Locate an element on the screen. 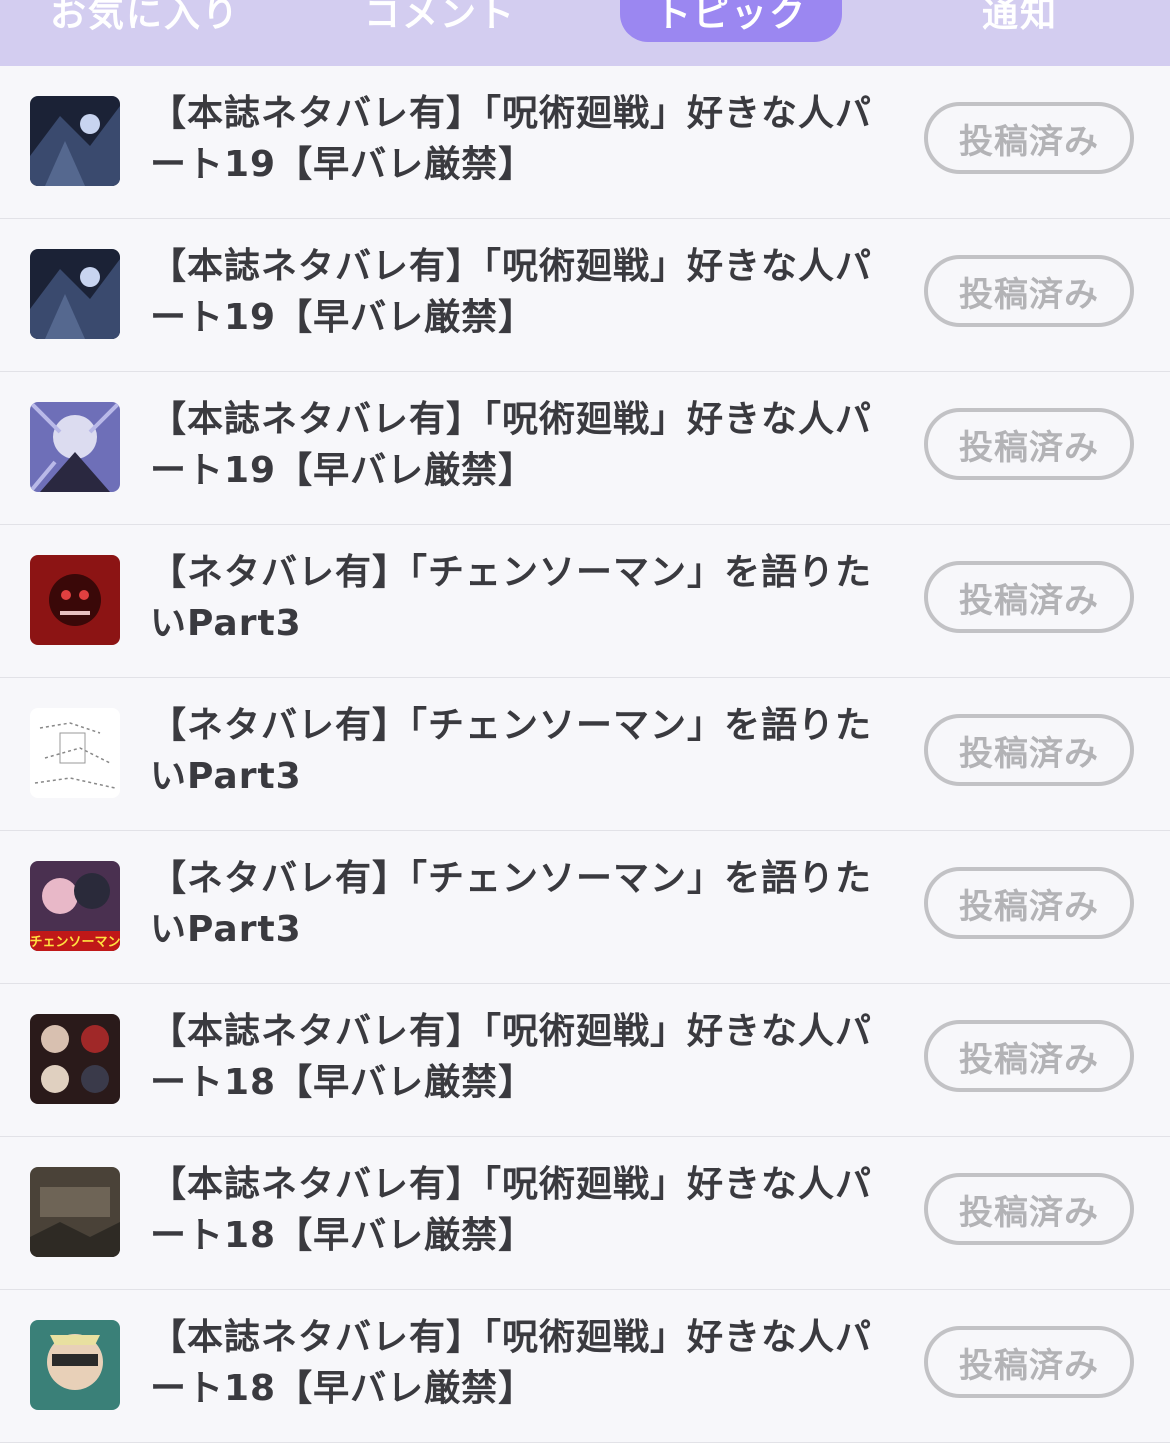 The width and height of the screenshot is (1170, 1443). list-item: チェンソーマン 【ネタバレ有】「チェンソーマン」を語りたいPart3 投稿済み is located at coordinates (585, 907).